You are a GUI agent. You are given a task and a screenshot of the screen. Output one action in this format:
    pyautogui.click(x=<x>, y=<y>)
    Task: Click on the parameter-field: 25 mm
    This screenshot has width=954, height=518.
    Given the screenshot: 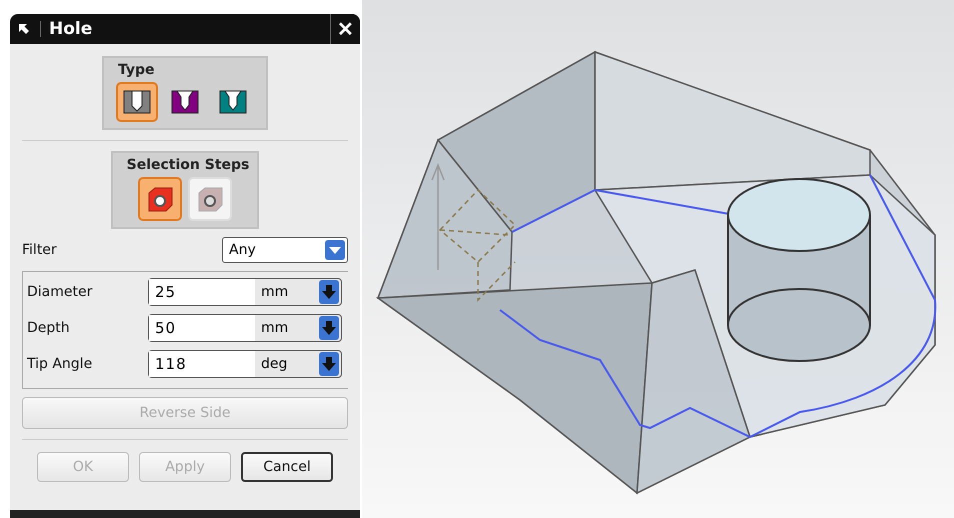 What is the action you would take?
    pyautogui.click(x=245, y=292)
    